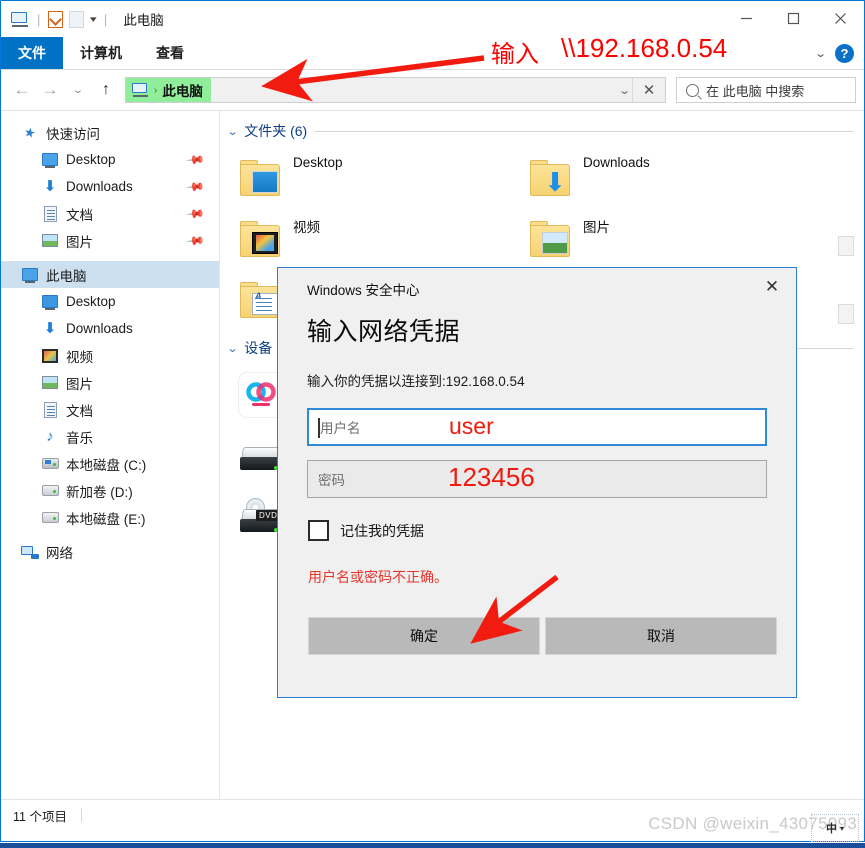 The width and height of the screenshot is (865, 848). Describe the element at coordinates (140, 90) in the screenshot. I see `breadcrumb-this-pc-icon` at that location.